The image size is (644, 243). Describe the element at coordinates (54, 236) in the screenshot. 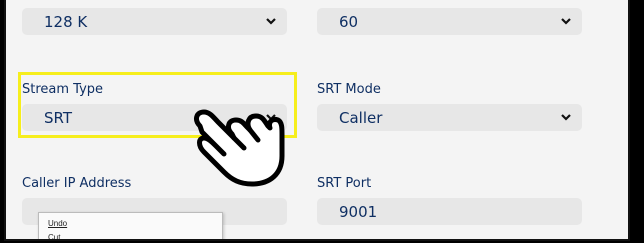

I see `context-menu-item-cut: Cut` at that location.